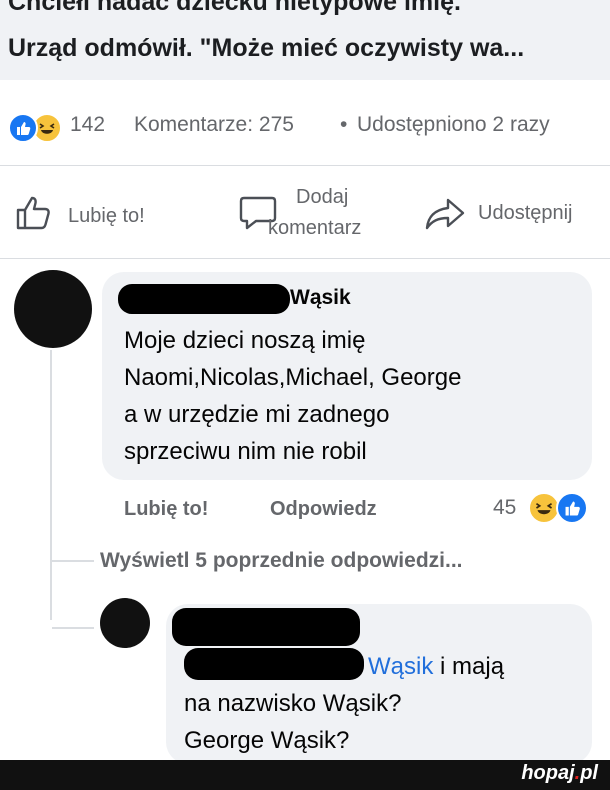 The image size is (610, 790). Describe the element at coordinates (234, 8) in the screenshot. I see `post-title-line1: Chciełi nadać dziecku nietypowe imię.` at that location.